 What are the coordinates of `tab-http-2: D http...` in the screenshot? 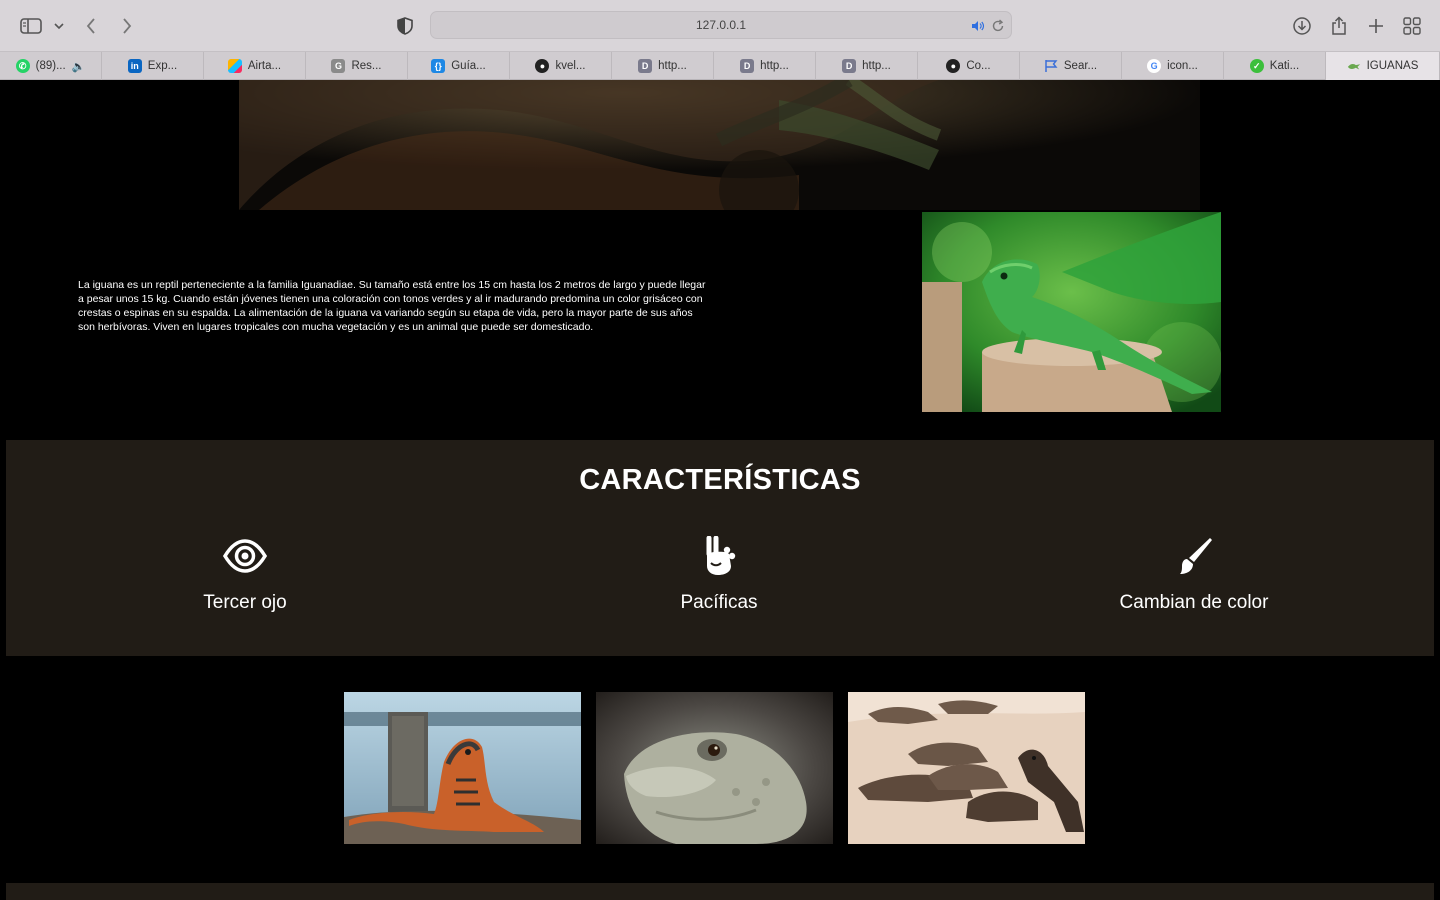 It's located at (765, 66).